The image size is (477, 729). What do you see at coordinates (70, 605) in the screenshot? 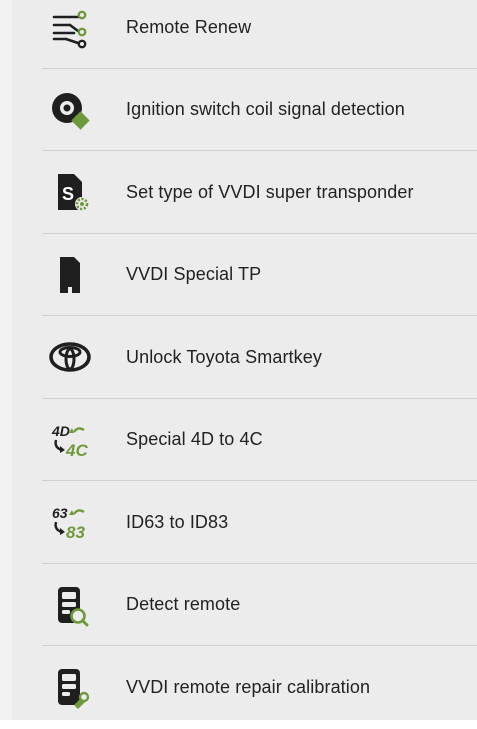
I see `remote-detect-icon` at bounding box center [70, 605].